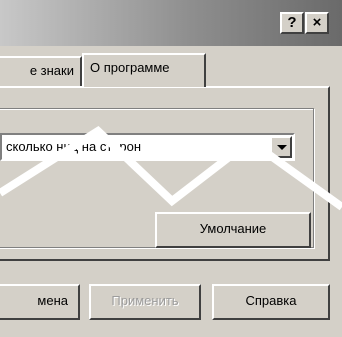  Describe the element at coordinates (233, 230) in the screenshot. I see `defaults-button: Умолчание` at that location.